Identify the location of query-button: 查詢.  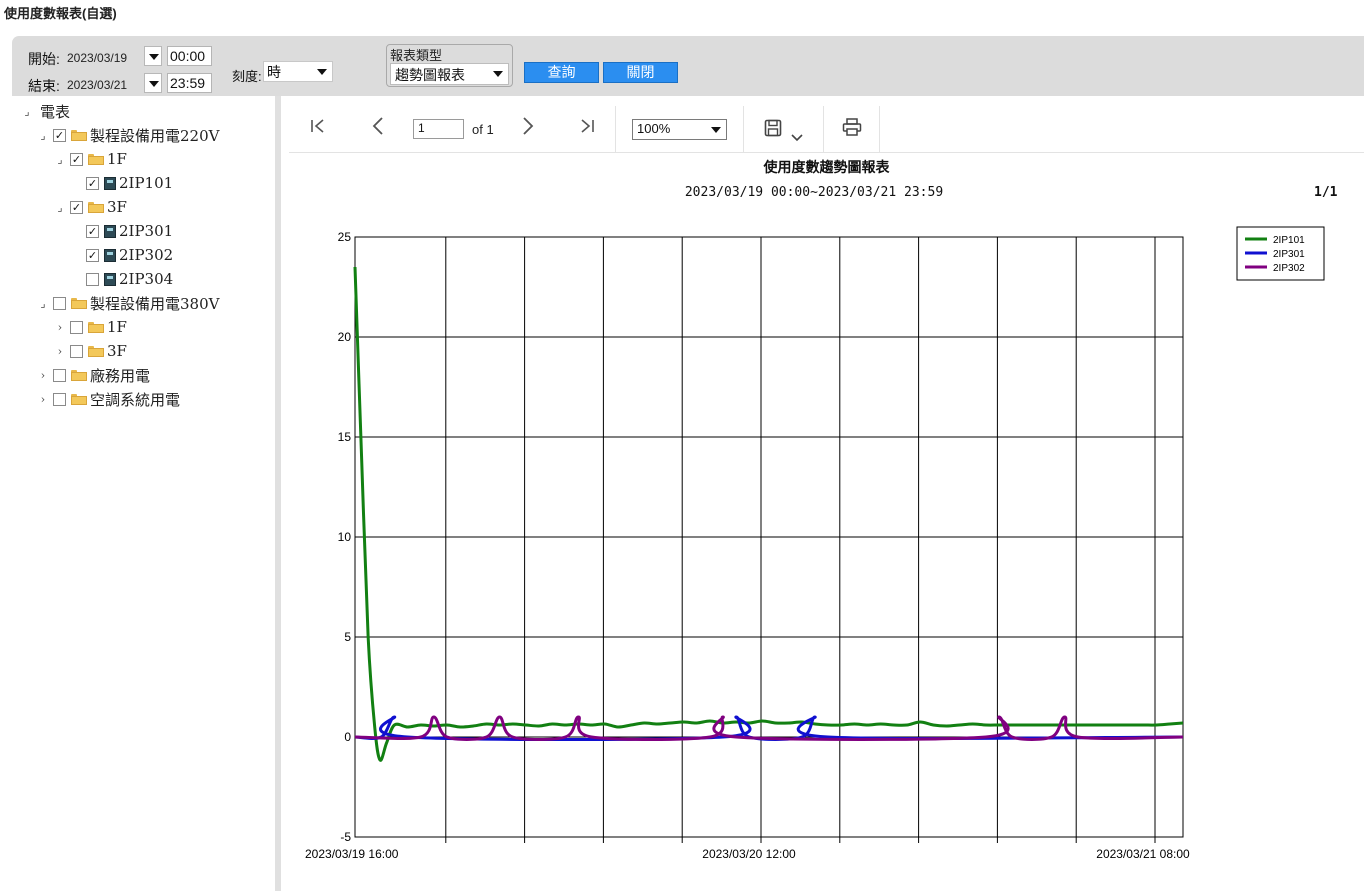
(561, 72).